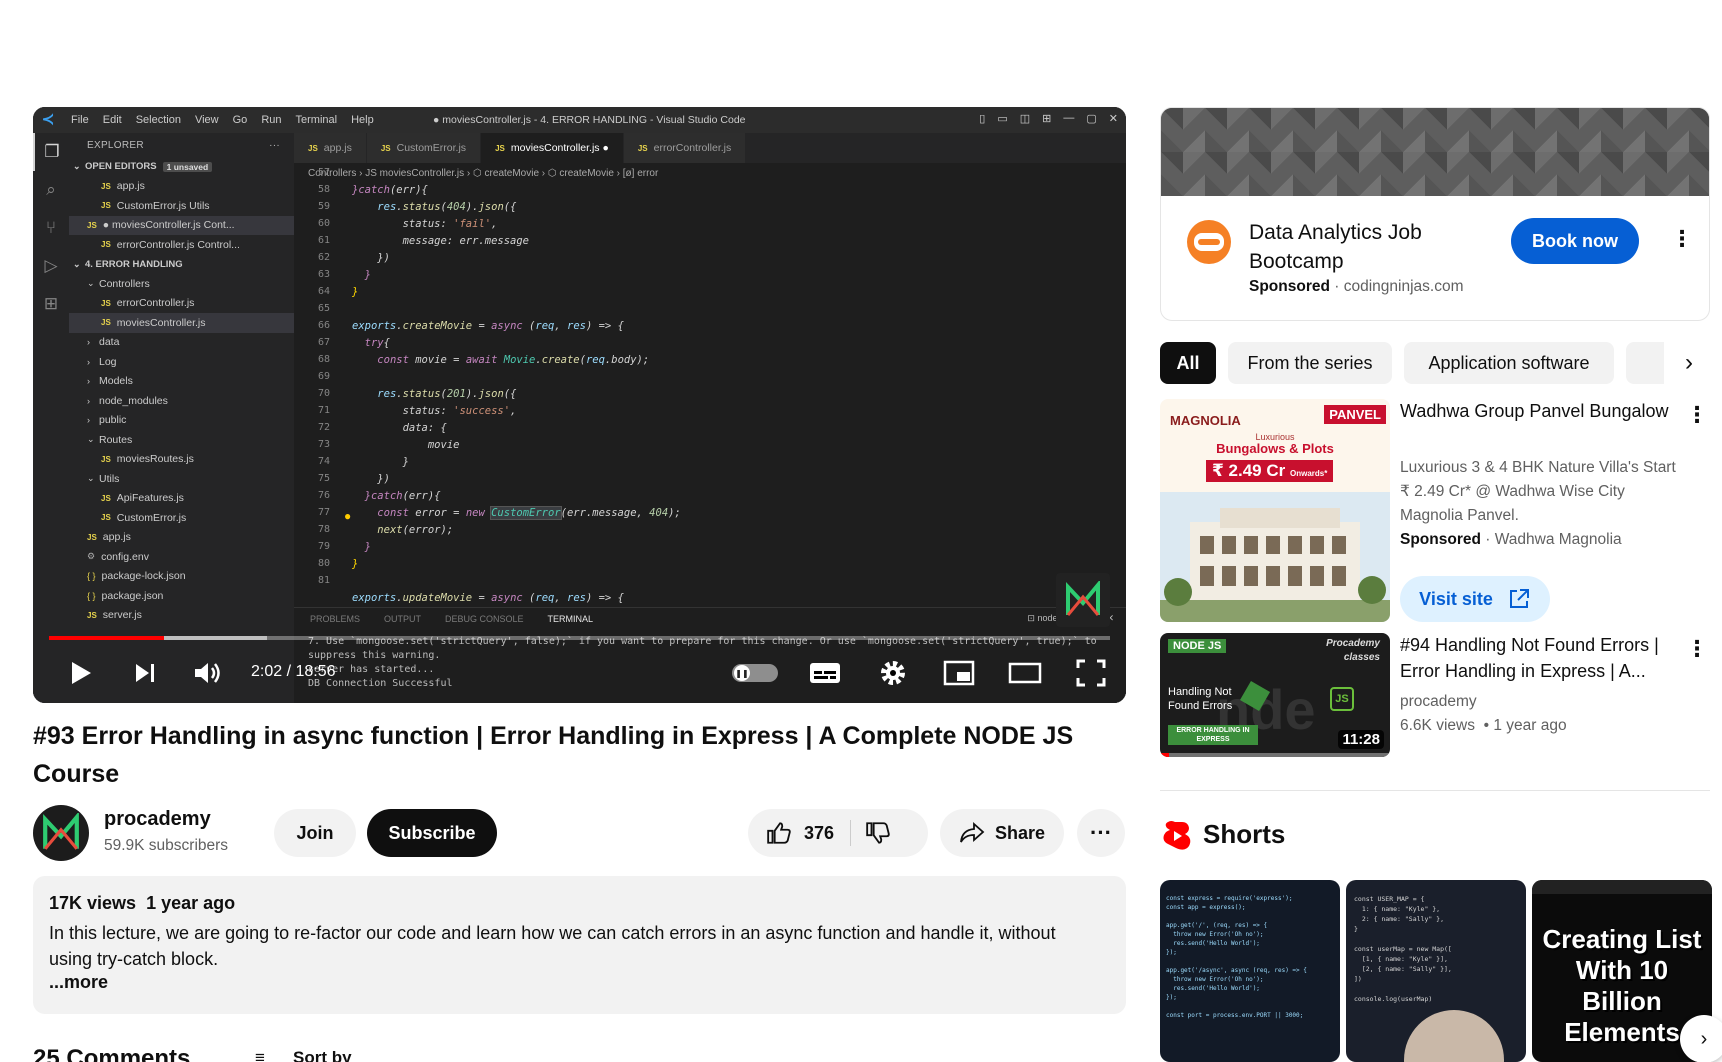 Image resolution: width=1722 pixels, height=1062 pixels. What do you see at coordinates (181, 440) in the screenshot?
I see `file-tree-item: ⌄ Routes` at bounding box center [181, 440].